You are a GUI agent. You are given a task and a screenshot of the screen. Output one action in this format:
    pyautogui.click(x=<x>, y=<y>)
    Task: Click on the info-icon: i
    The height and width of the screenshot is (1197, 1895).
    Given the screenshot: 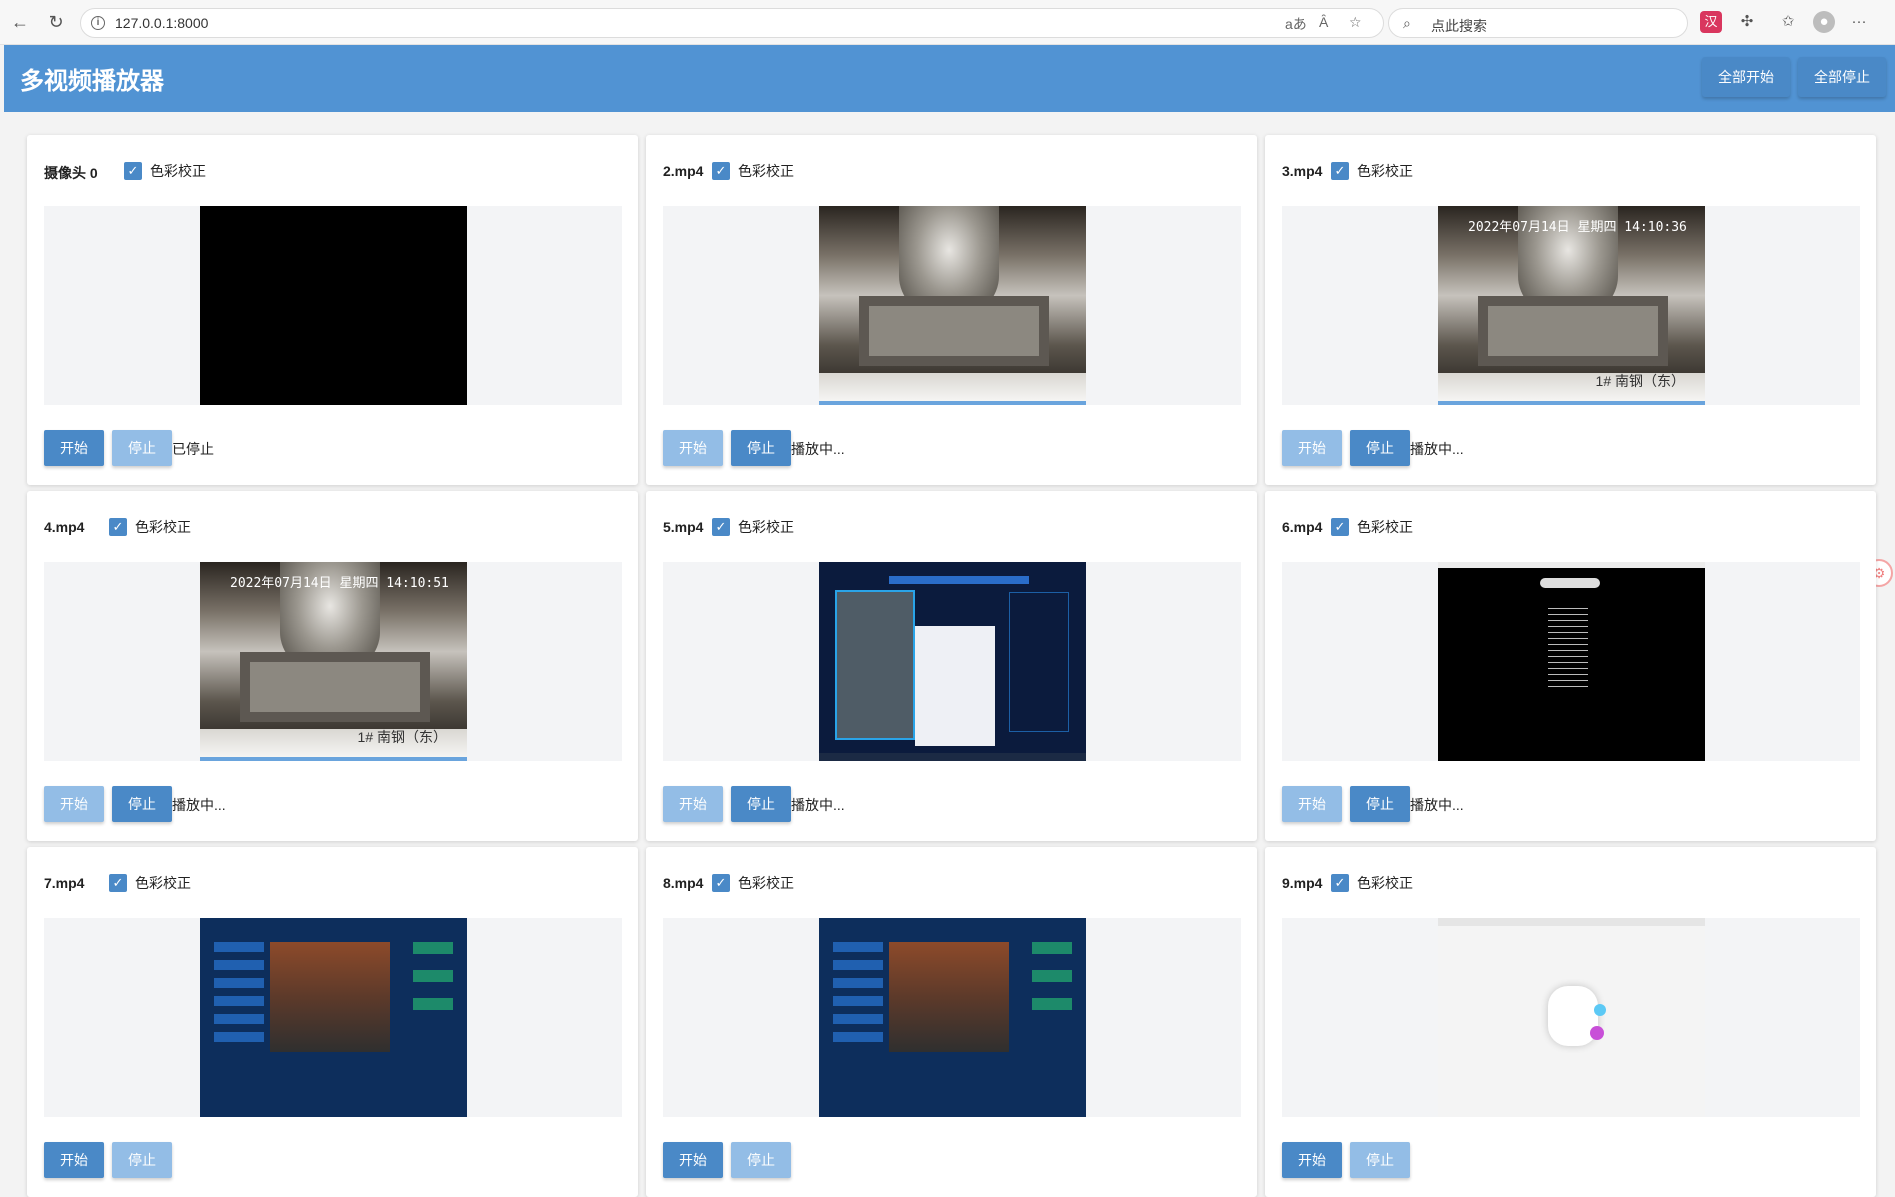 What is the action you would take?
    pyautogui.click(x=98, y=23)
    